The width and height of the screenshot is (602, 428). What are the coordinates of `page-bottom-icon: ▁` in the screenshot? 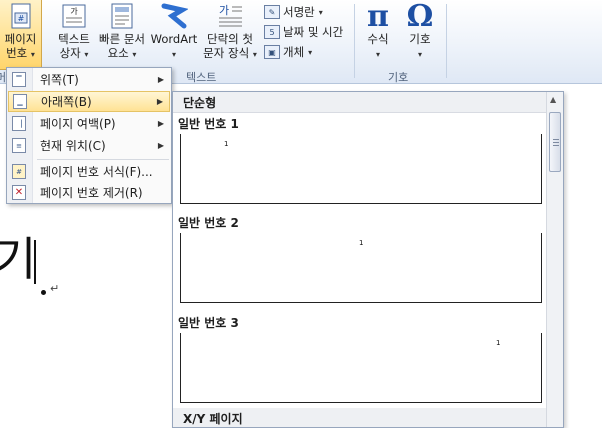 It's located at (20, 101).